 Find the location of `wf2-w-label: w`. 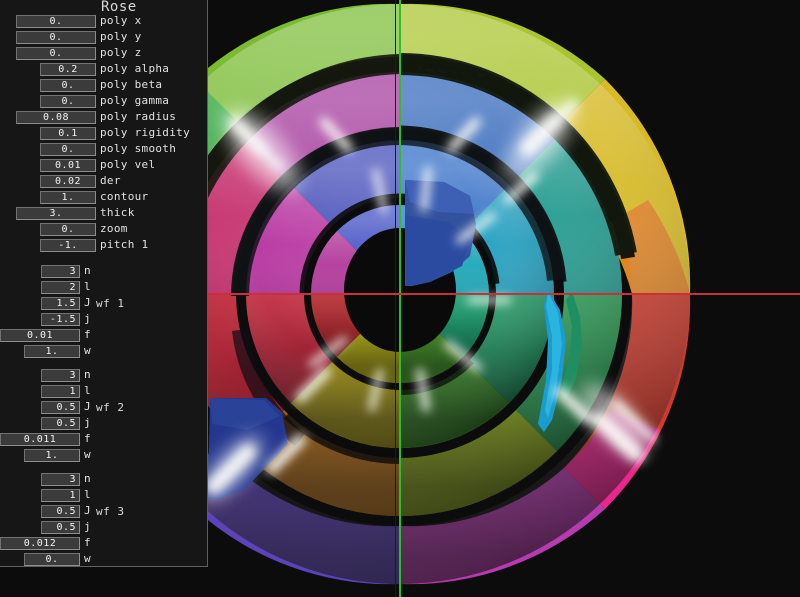

wf2-w-label: w is located at coordinates (87, 454).